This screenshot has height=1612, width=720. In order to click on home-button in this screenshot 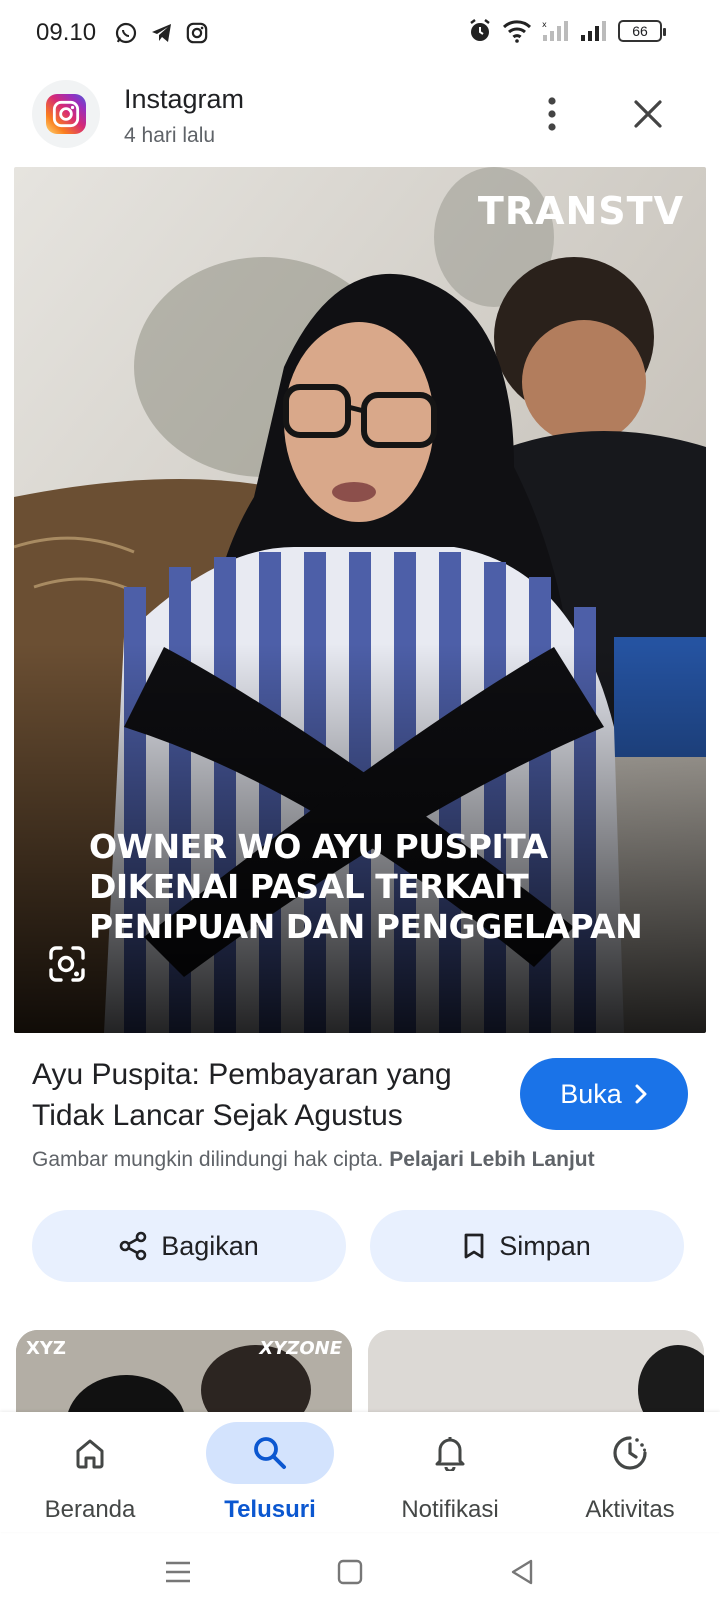, I will do `click(350, 1572)`.